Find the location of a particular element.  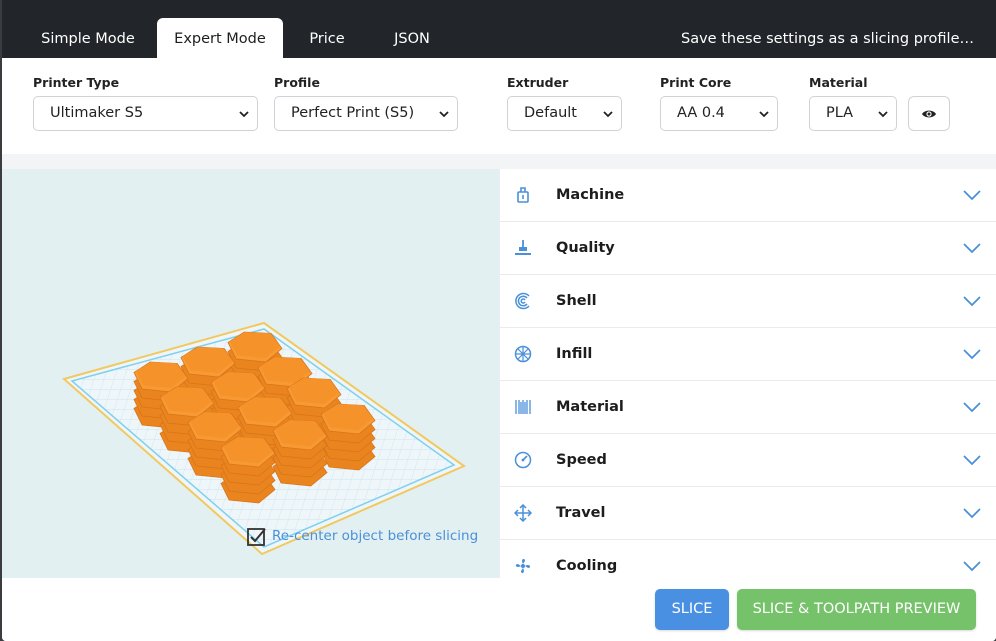

tab-expert-mode: Expert Mode is located at coordinates (220, 38).